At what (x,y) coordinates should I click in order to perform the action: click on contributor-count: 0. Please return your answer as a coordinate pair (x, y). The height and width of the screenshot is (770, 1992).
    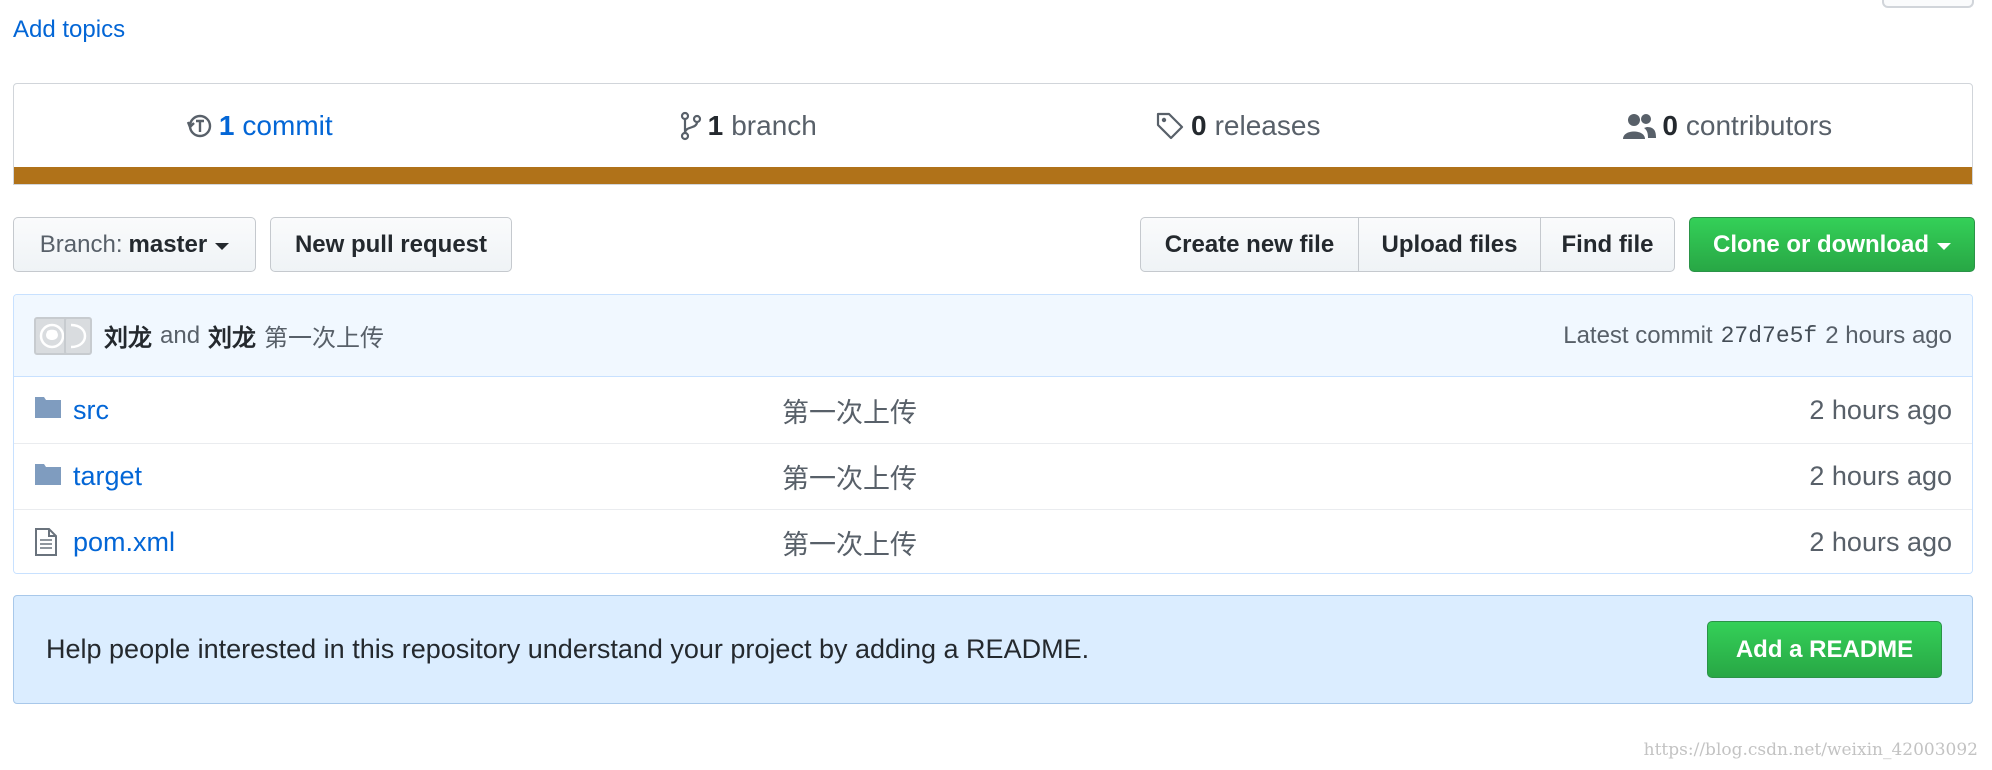
    Looking at the image, I should click on (1670, 125).